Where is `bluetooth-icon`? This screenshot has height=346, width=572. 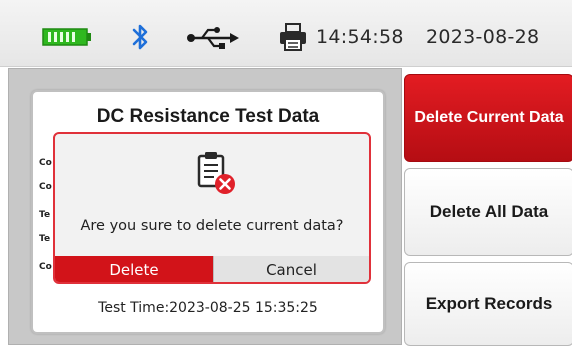
bluetooth-icon is located at coordinates (140, 37).